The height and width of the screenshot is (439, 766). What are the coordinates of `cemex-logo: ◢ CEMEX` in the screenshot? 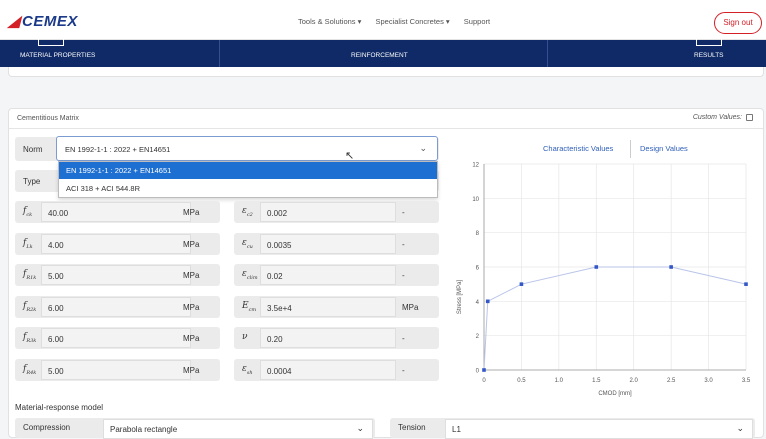 It's located at (43, 21).